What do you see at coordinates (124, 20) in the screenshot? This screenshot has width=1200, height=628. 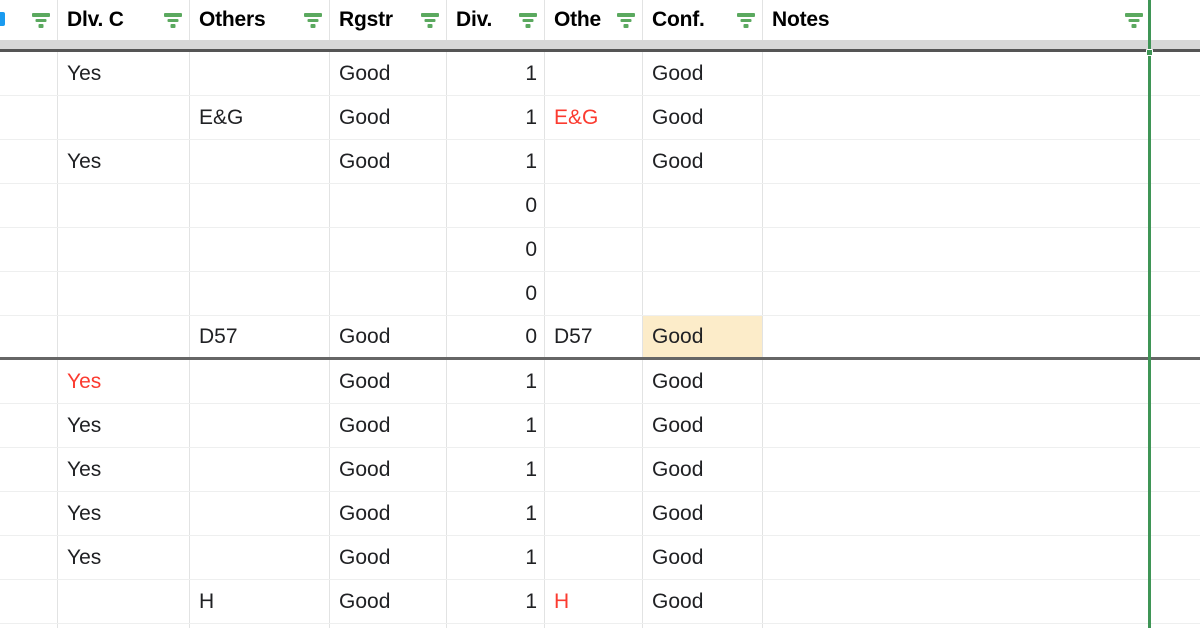 I see `column-header-dlv-c: Dlv. C` at bounding box center [124, 20].